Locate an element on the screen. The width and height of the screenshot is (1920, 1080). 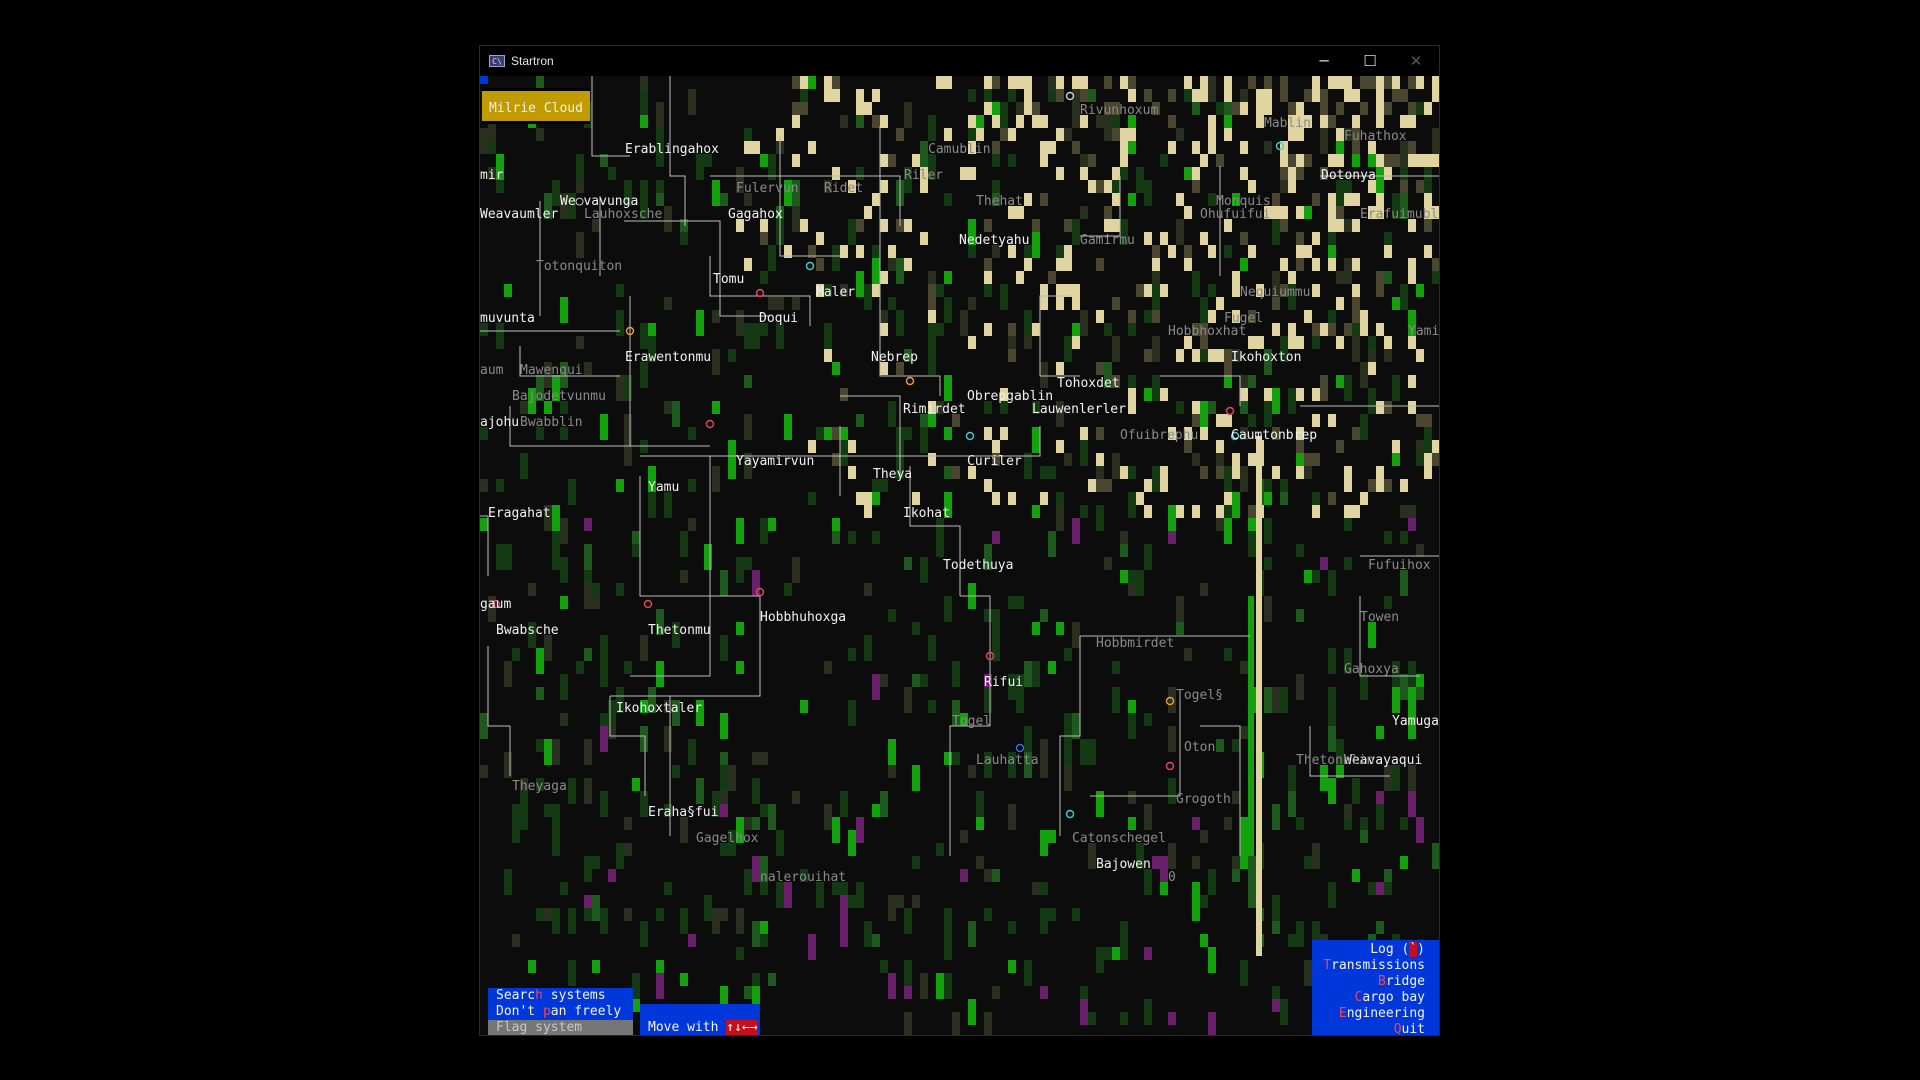
system-label: Grogoth is located at coordinates (1203, 800).